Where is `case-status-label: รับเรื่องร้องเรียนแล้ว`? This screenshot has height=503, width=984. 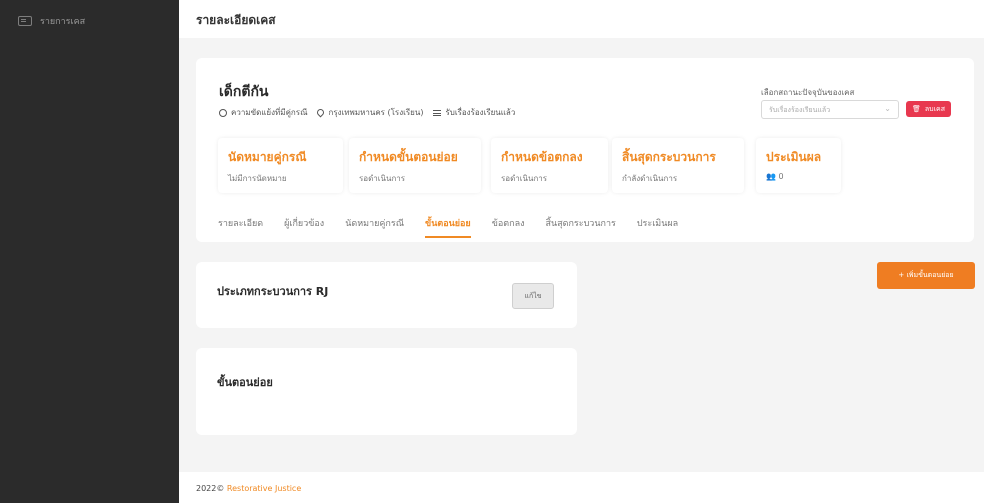 case-status-label: รับเรื่องร้องเรียนแล้ว is located at coordinates (480, 112).